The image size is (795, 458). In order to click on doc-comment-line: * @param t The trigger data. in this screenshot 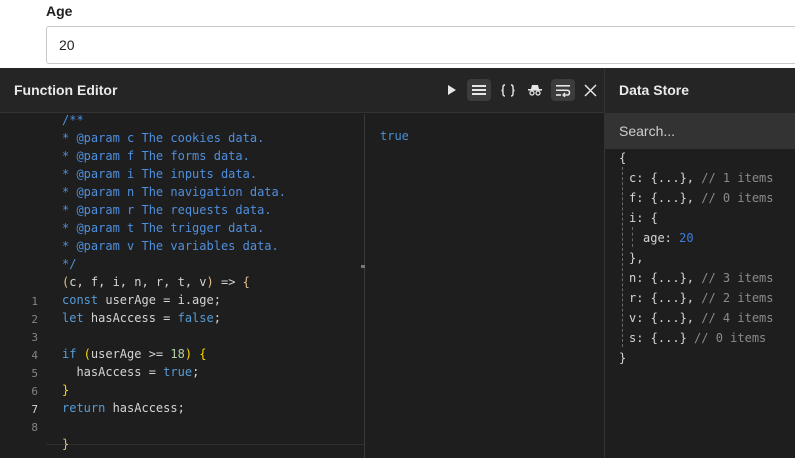, I will do `click(163, 228)`.